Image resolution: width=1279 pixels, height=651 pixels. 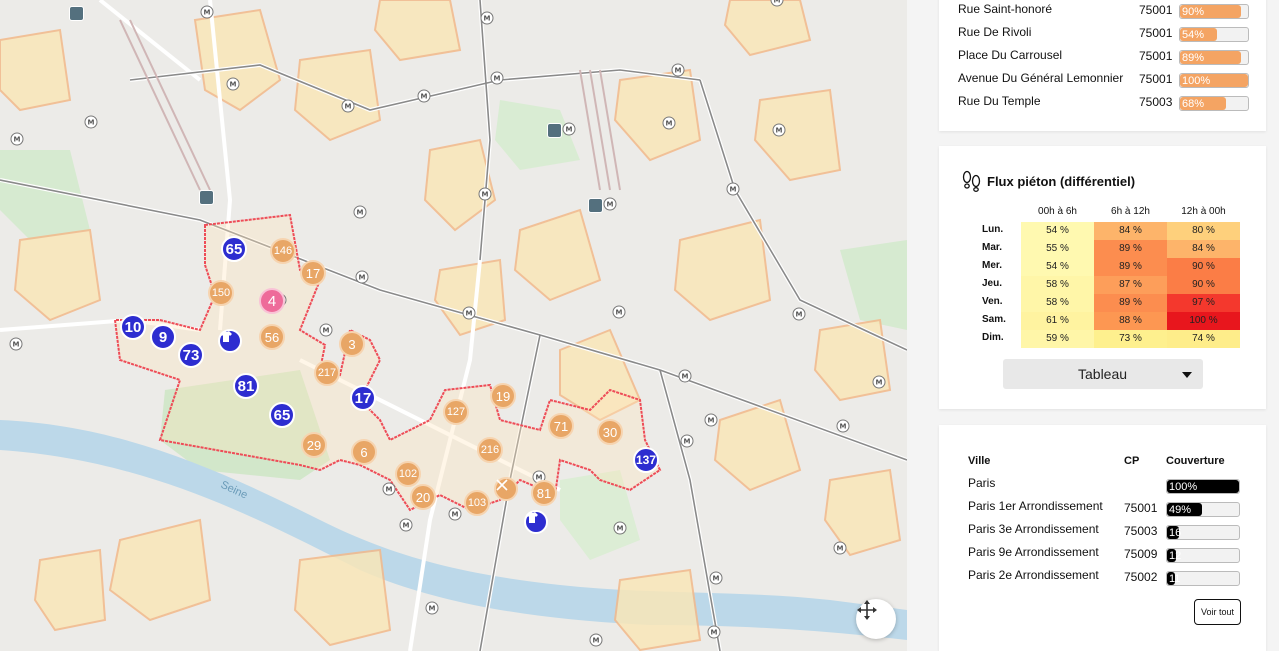 What do you see at coordinates (423, 497) in the screenshot?
I see `cluster-marker: 20` at bounding box center [423, 497].